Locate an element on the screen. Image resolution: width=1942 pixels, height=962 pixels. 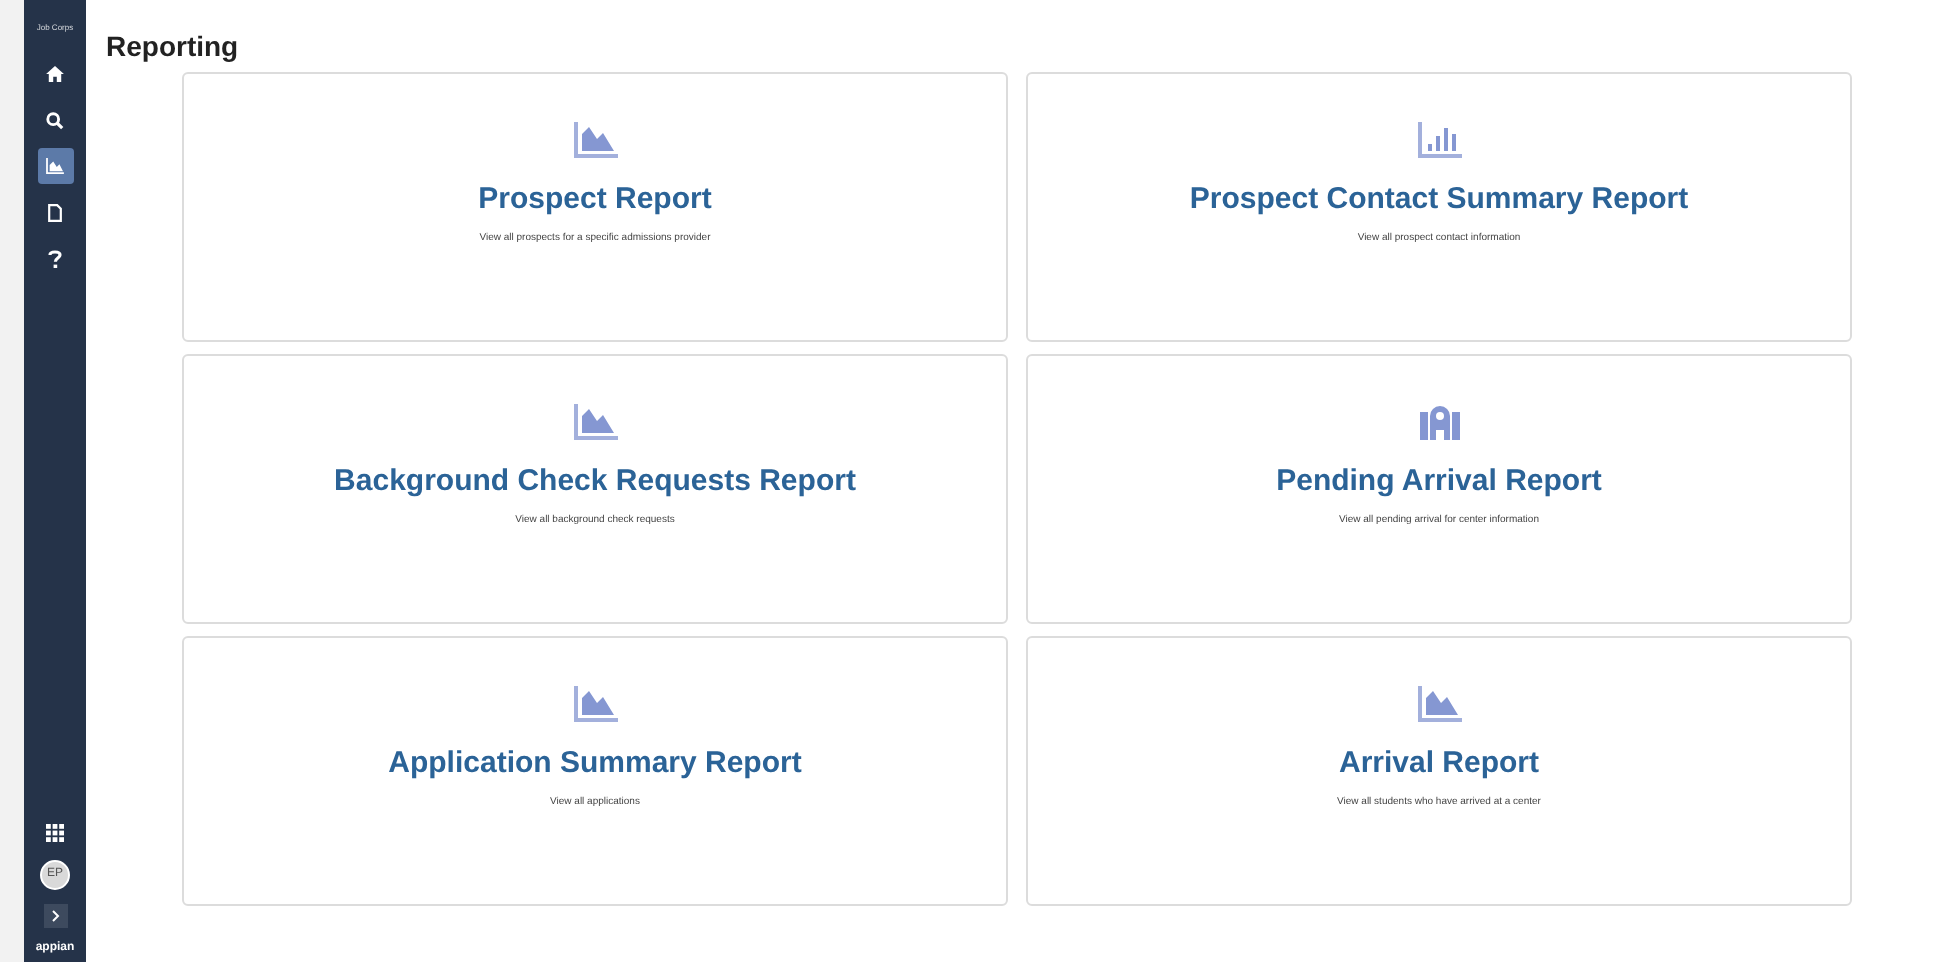
report-title: Pending Arrival Report is located at coordinates (1439, 482).